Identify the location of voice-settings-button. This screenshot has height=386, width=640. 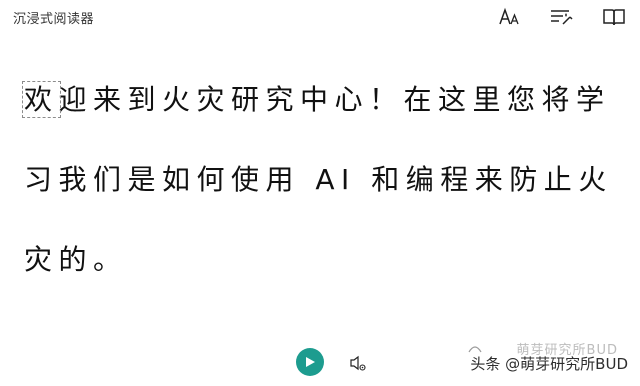
(358, 363).